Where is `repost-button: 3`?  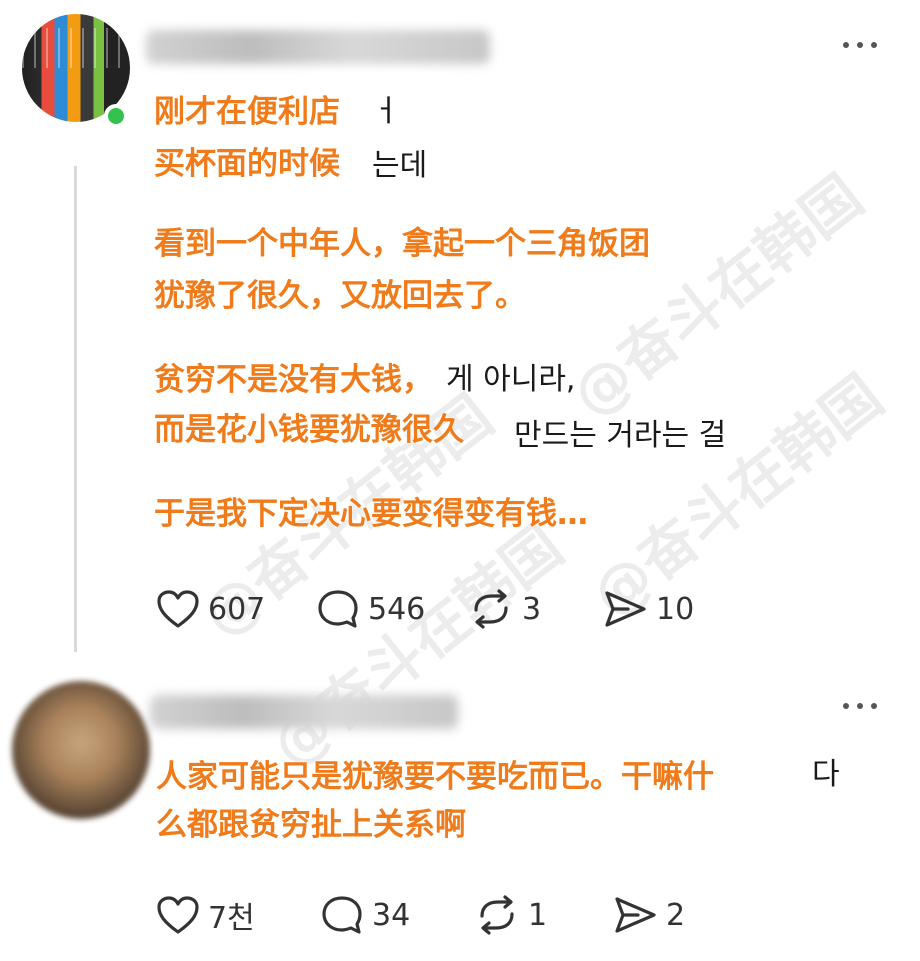
repost-button: 3 is located at coordinates (535, 609).